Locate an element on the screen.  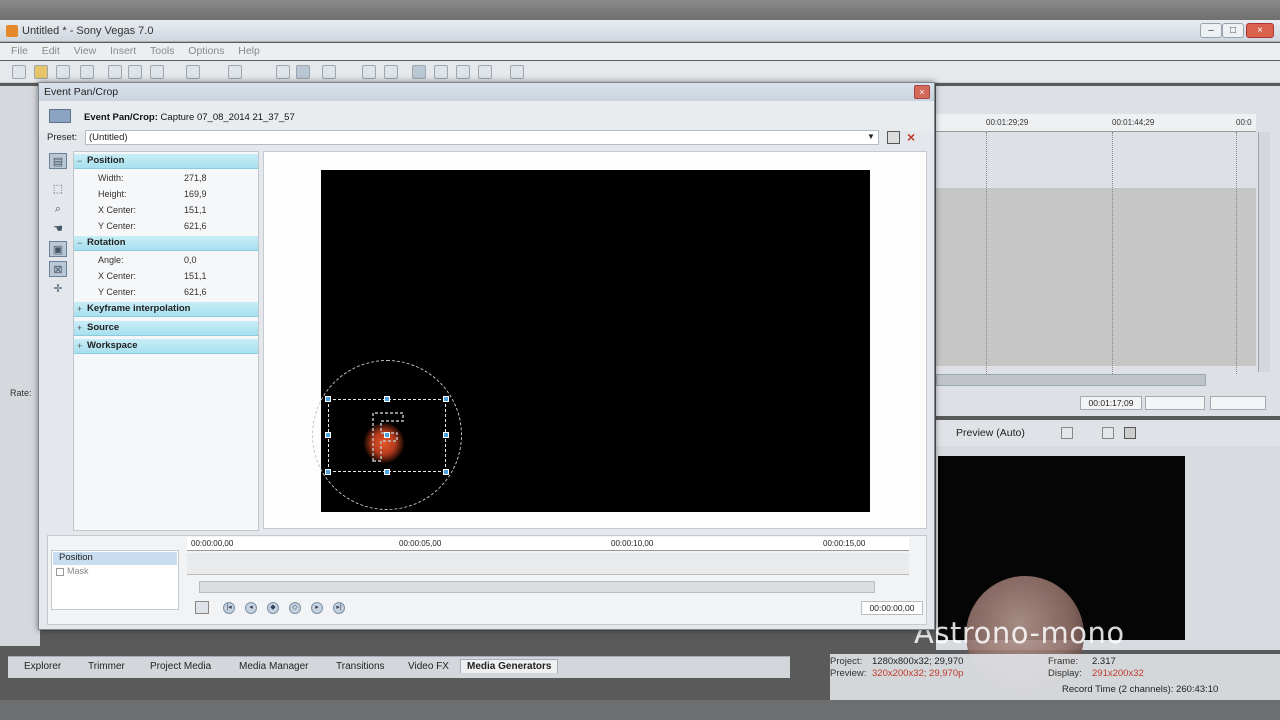
prop-rot-x-center: X Center: 151,1 is located at coordinates (166, 276).